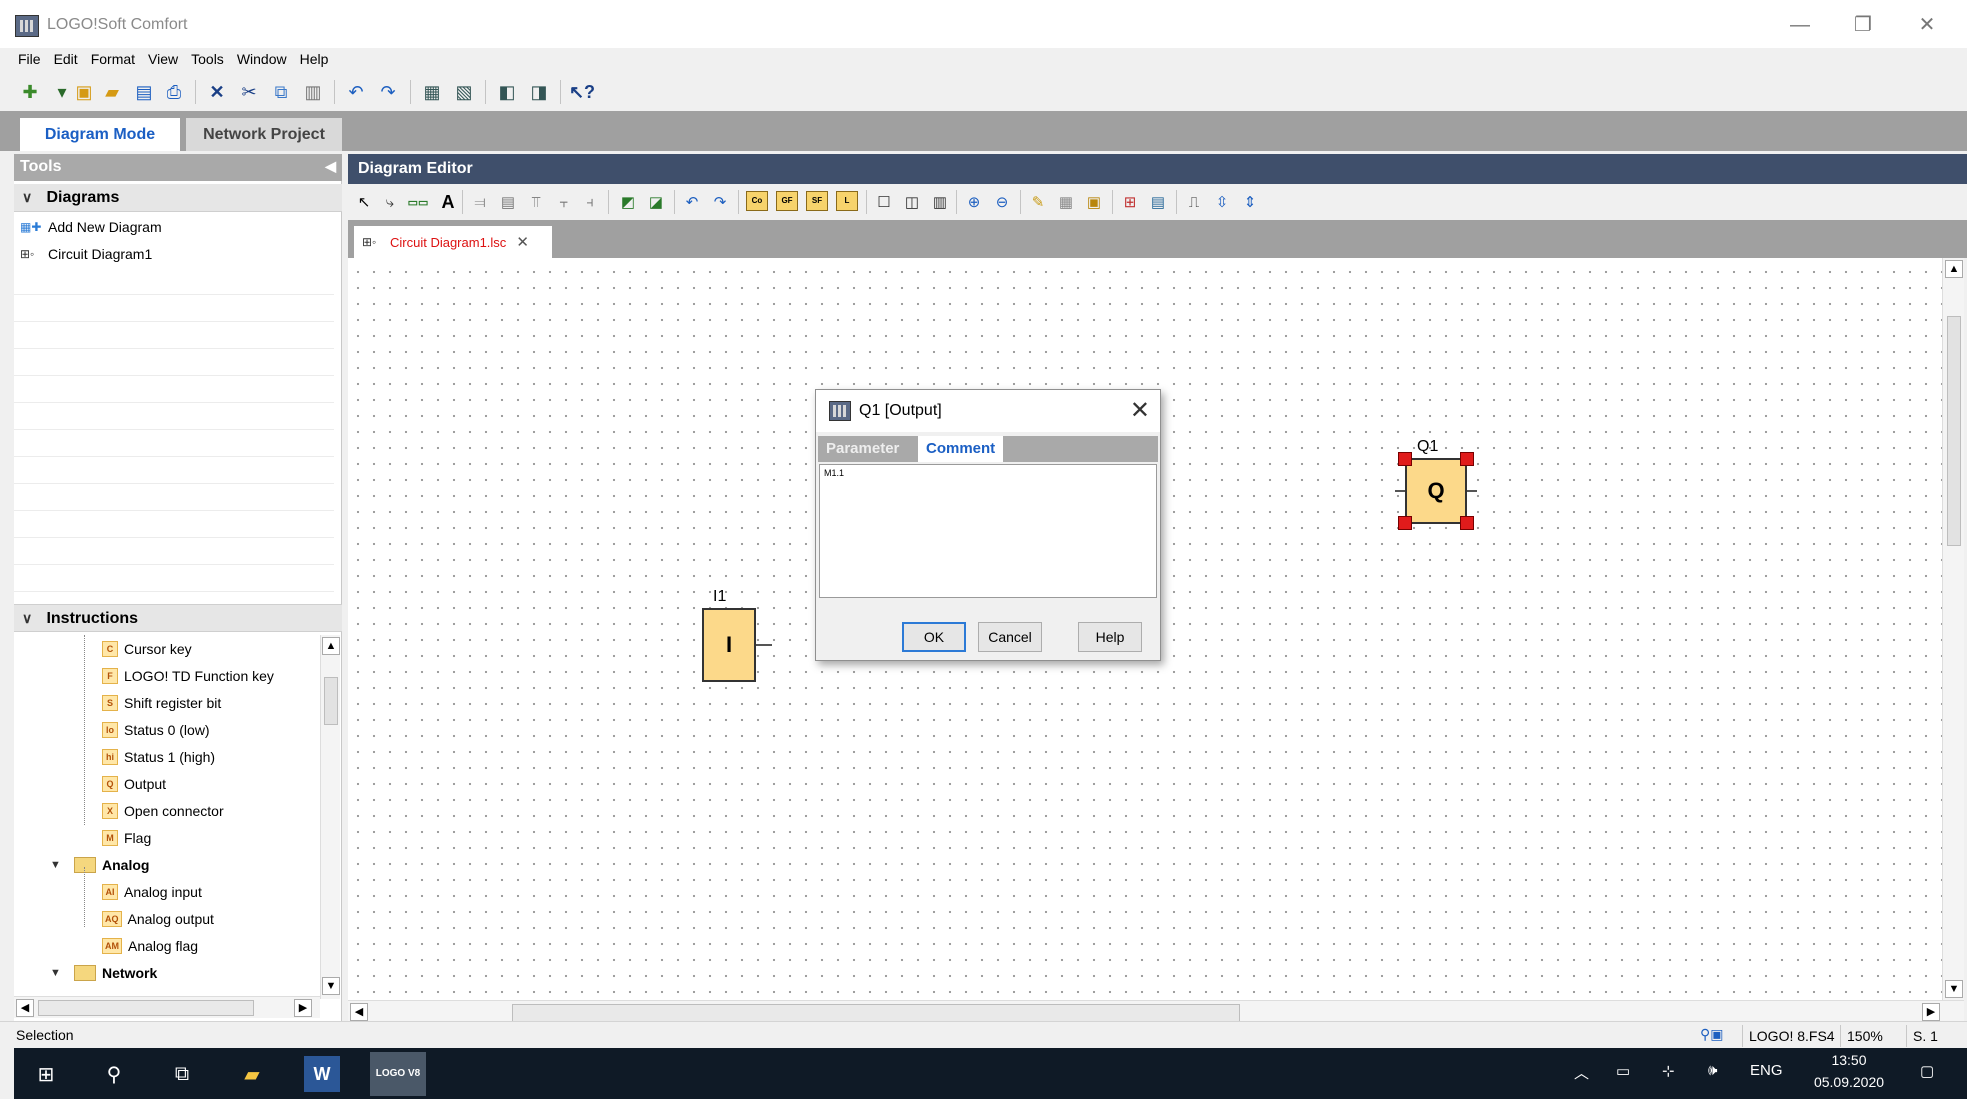  I want to click on circuit-diagram-item: ⊞◦ Circuit Diagram1, so click(174, 254).